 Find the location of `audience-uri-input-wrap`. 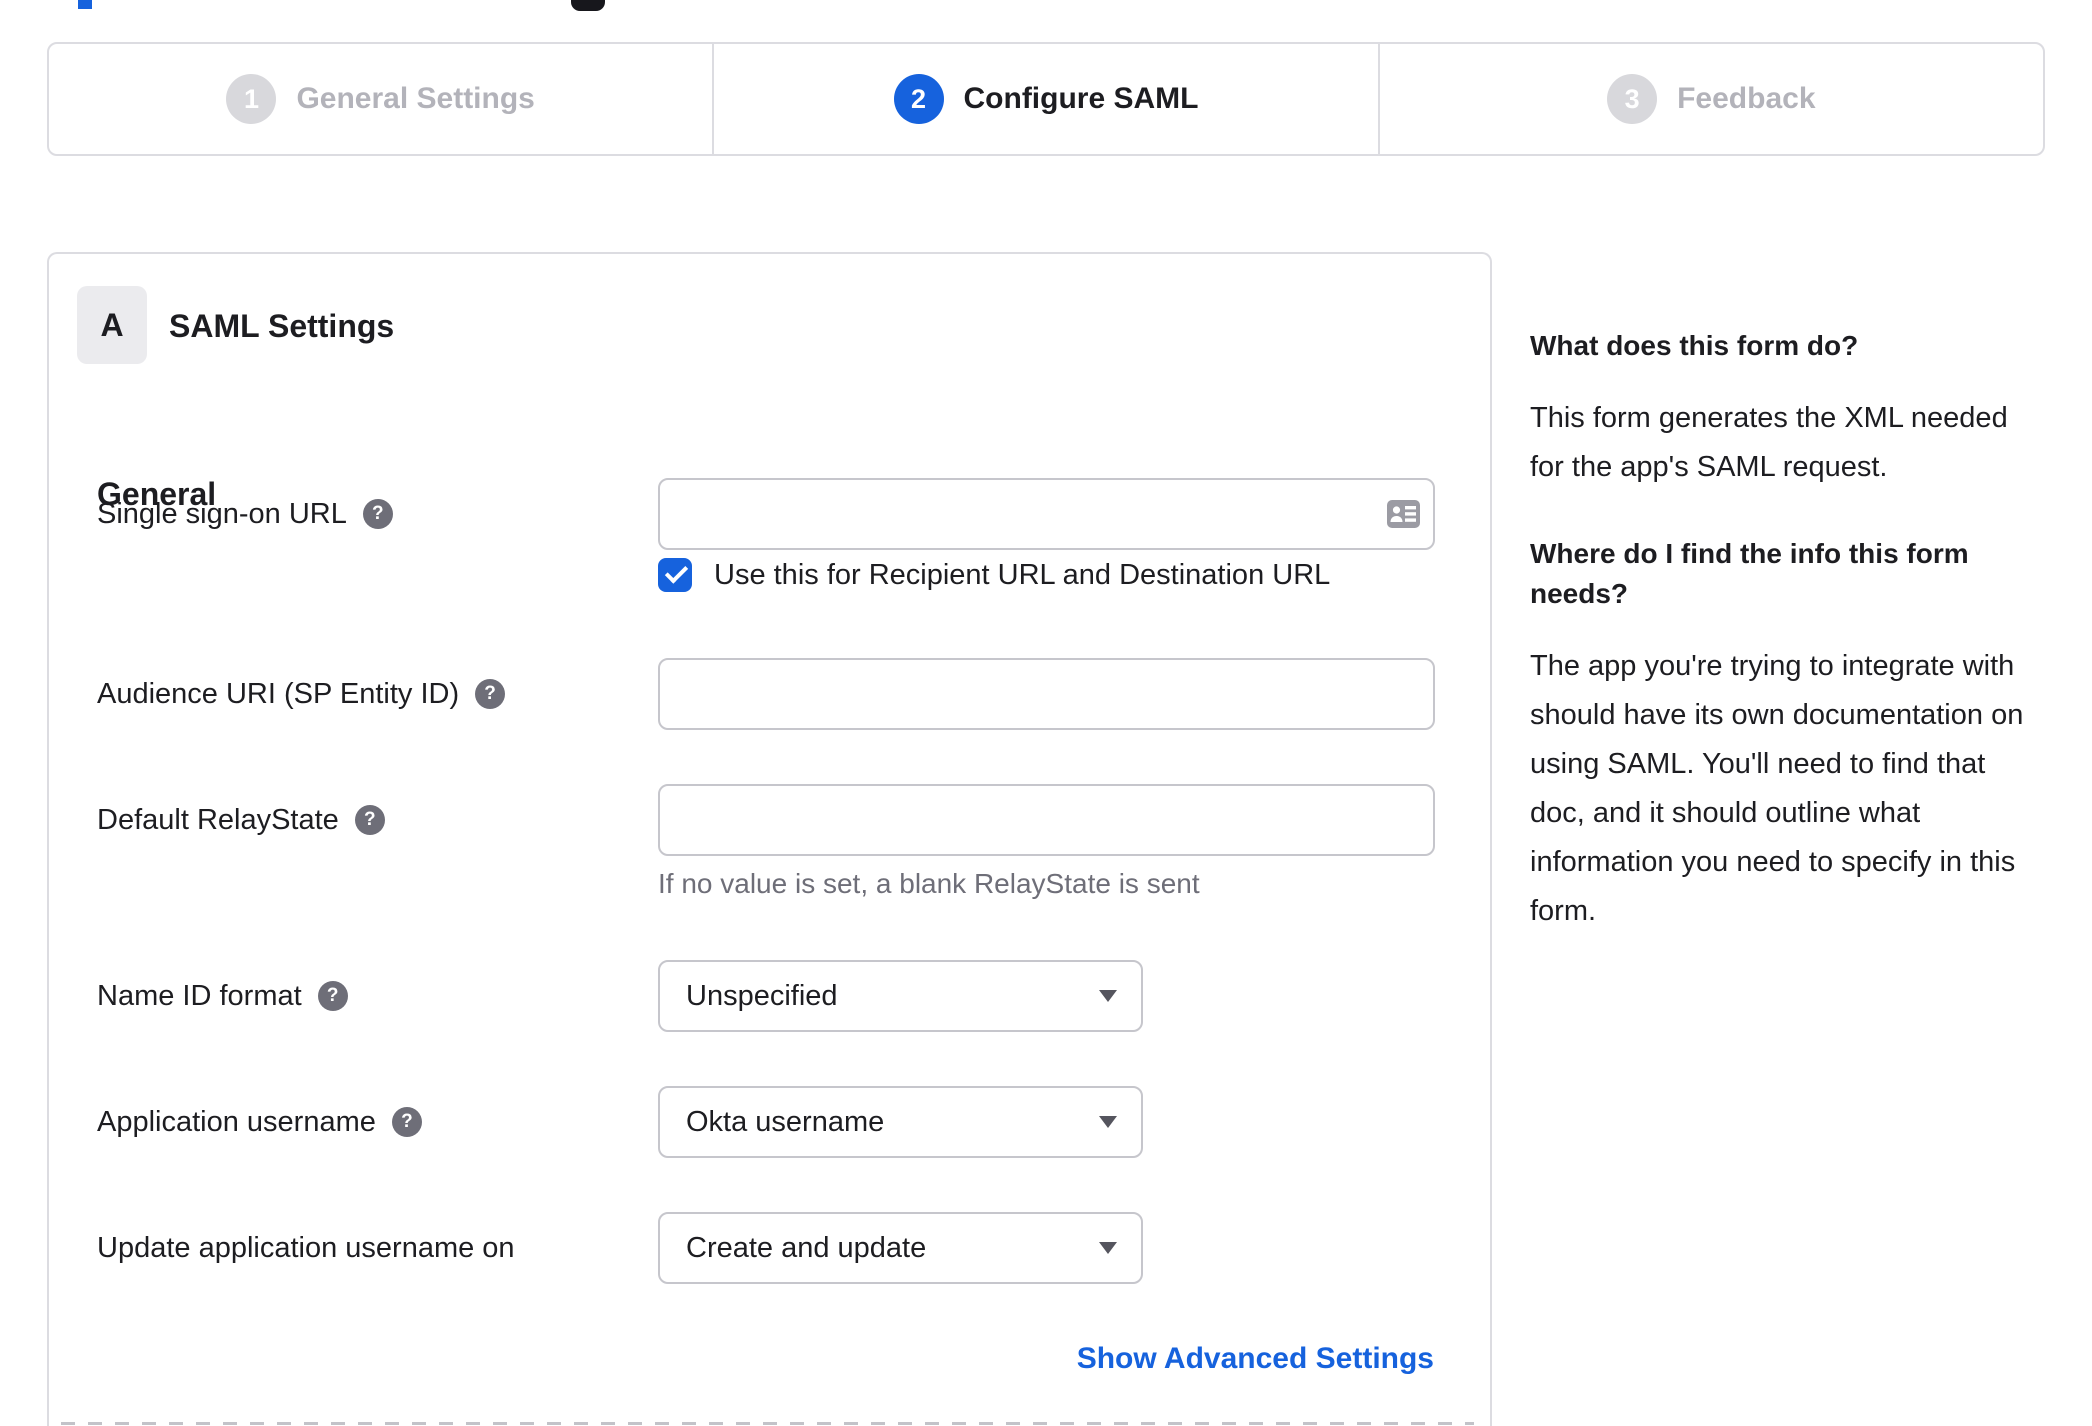

audience-uri-input-wrap is located at coordinates (1046, 694).